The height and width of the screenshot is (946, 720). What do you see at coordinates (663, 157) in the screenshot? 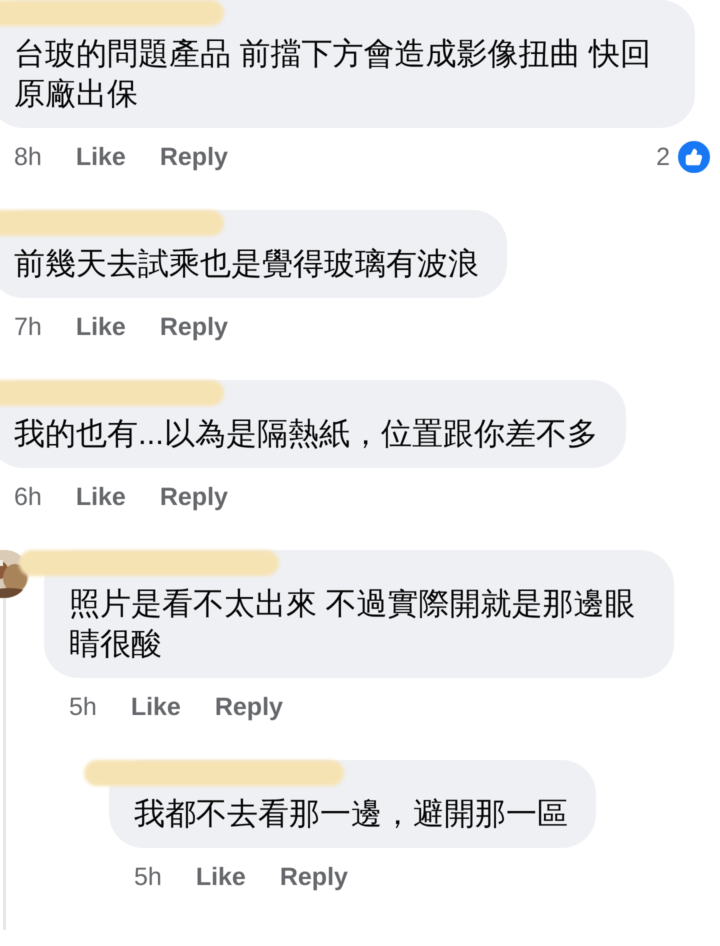
I see `reaction-count: 2` at bounding box center [663, 157].